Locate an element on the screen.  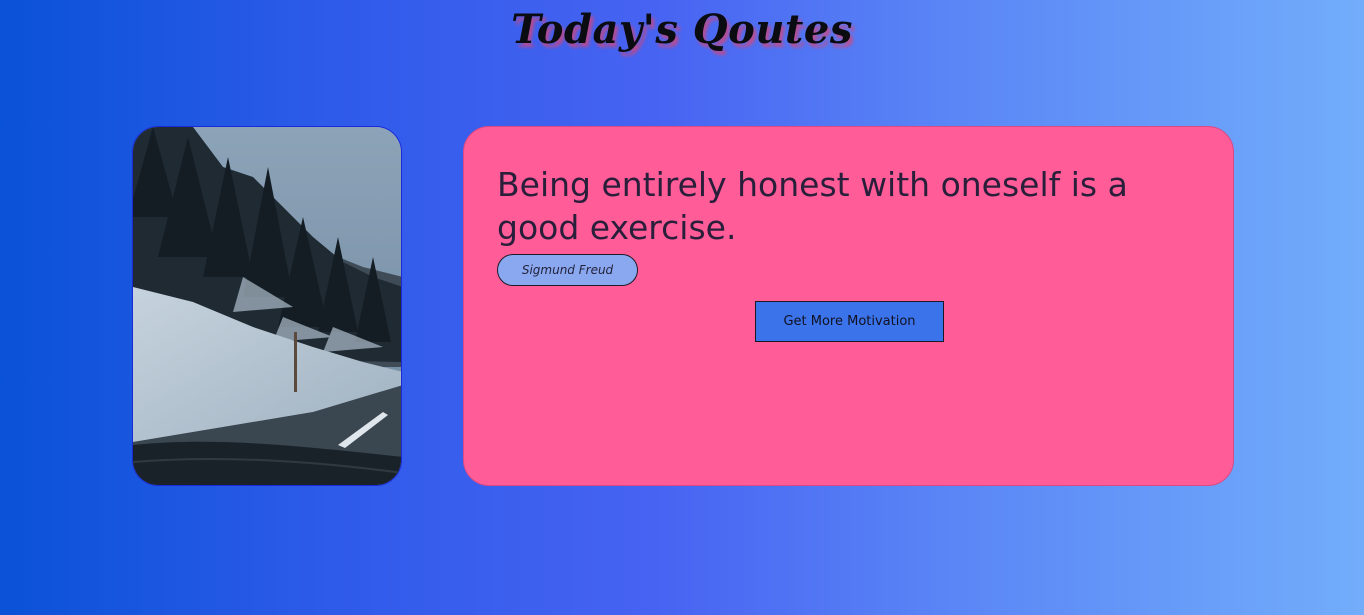
author-badge: Sigmund Freud is located at coordinates (567, 270).